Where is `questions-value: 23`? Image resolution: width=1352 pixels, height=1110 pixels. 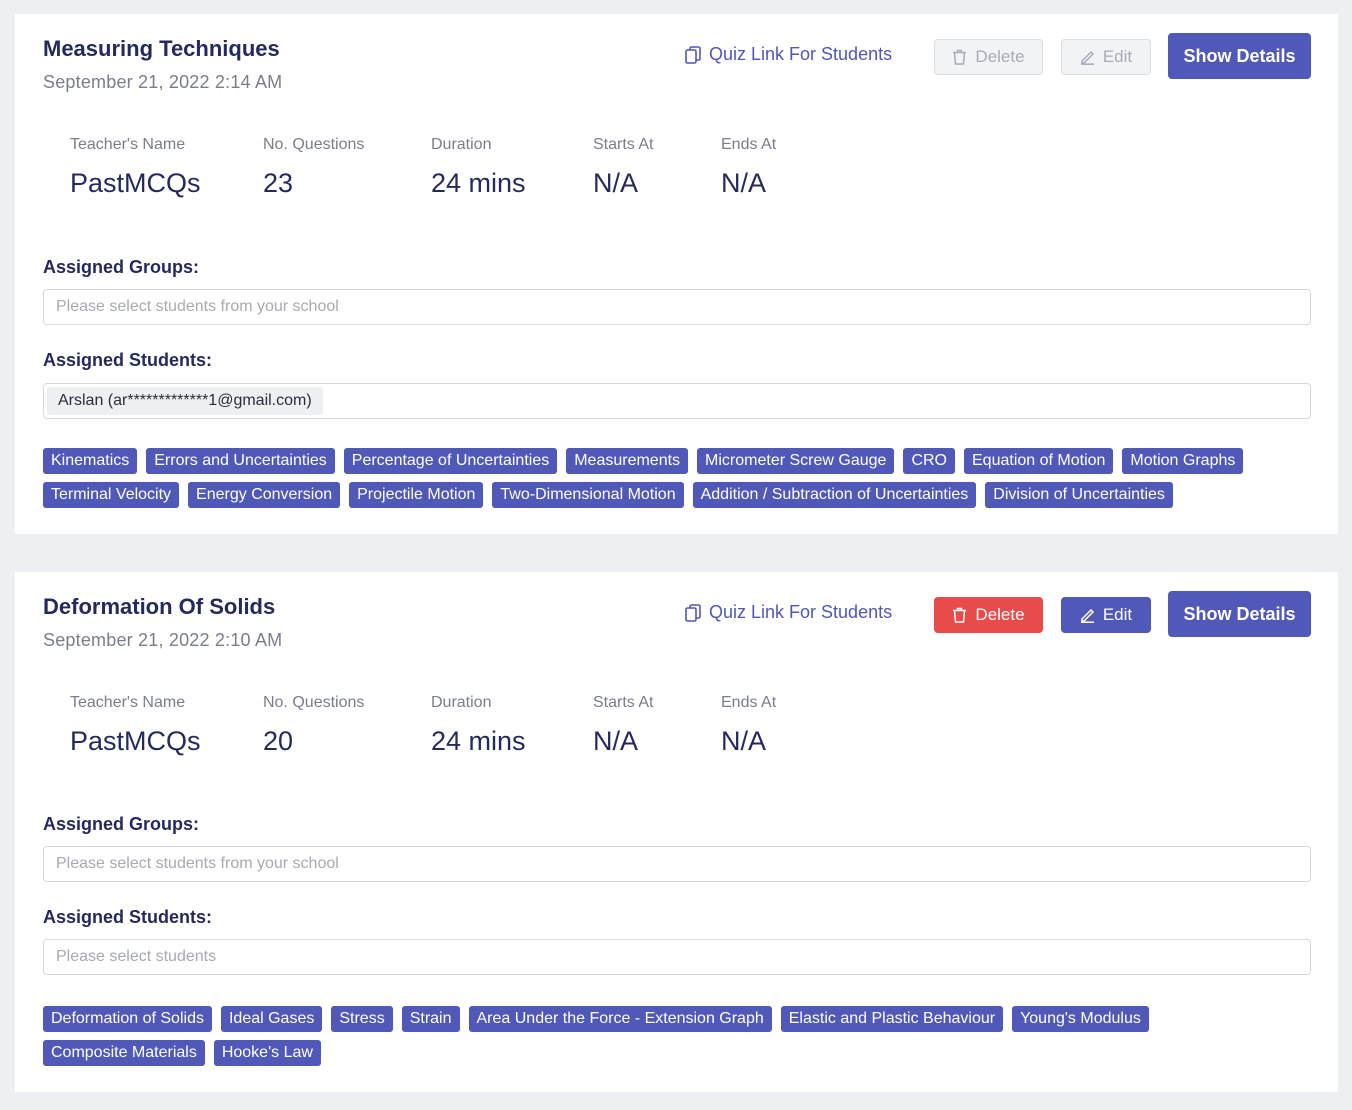
questions-value: 23 is located at coordinates (278, 183).